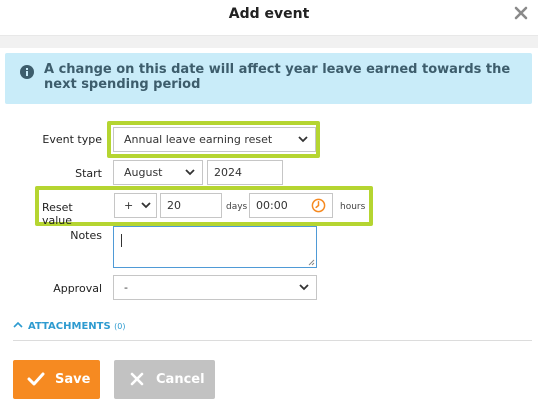  Describe the element at coordinates (215, 247) in the screenshot. I see `notes-textarea` at that location.